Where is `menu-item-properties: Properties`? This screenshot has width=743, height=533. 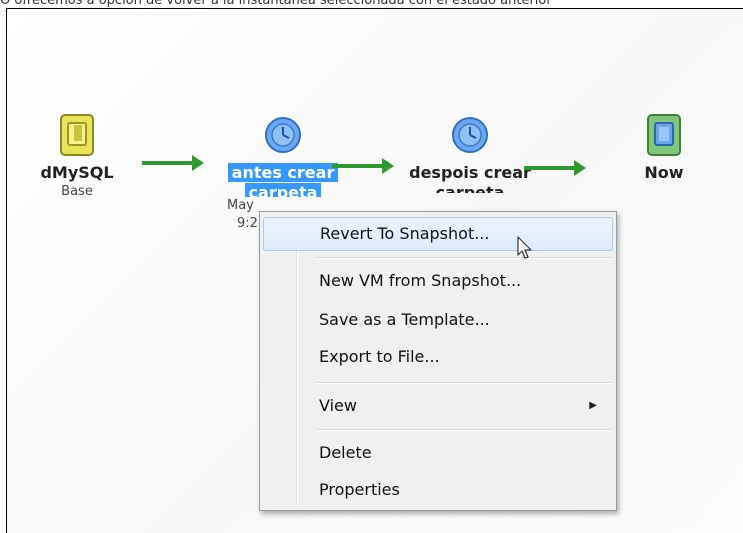
menu-item-properties: Properties is located at coordinates (438, 490).